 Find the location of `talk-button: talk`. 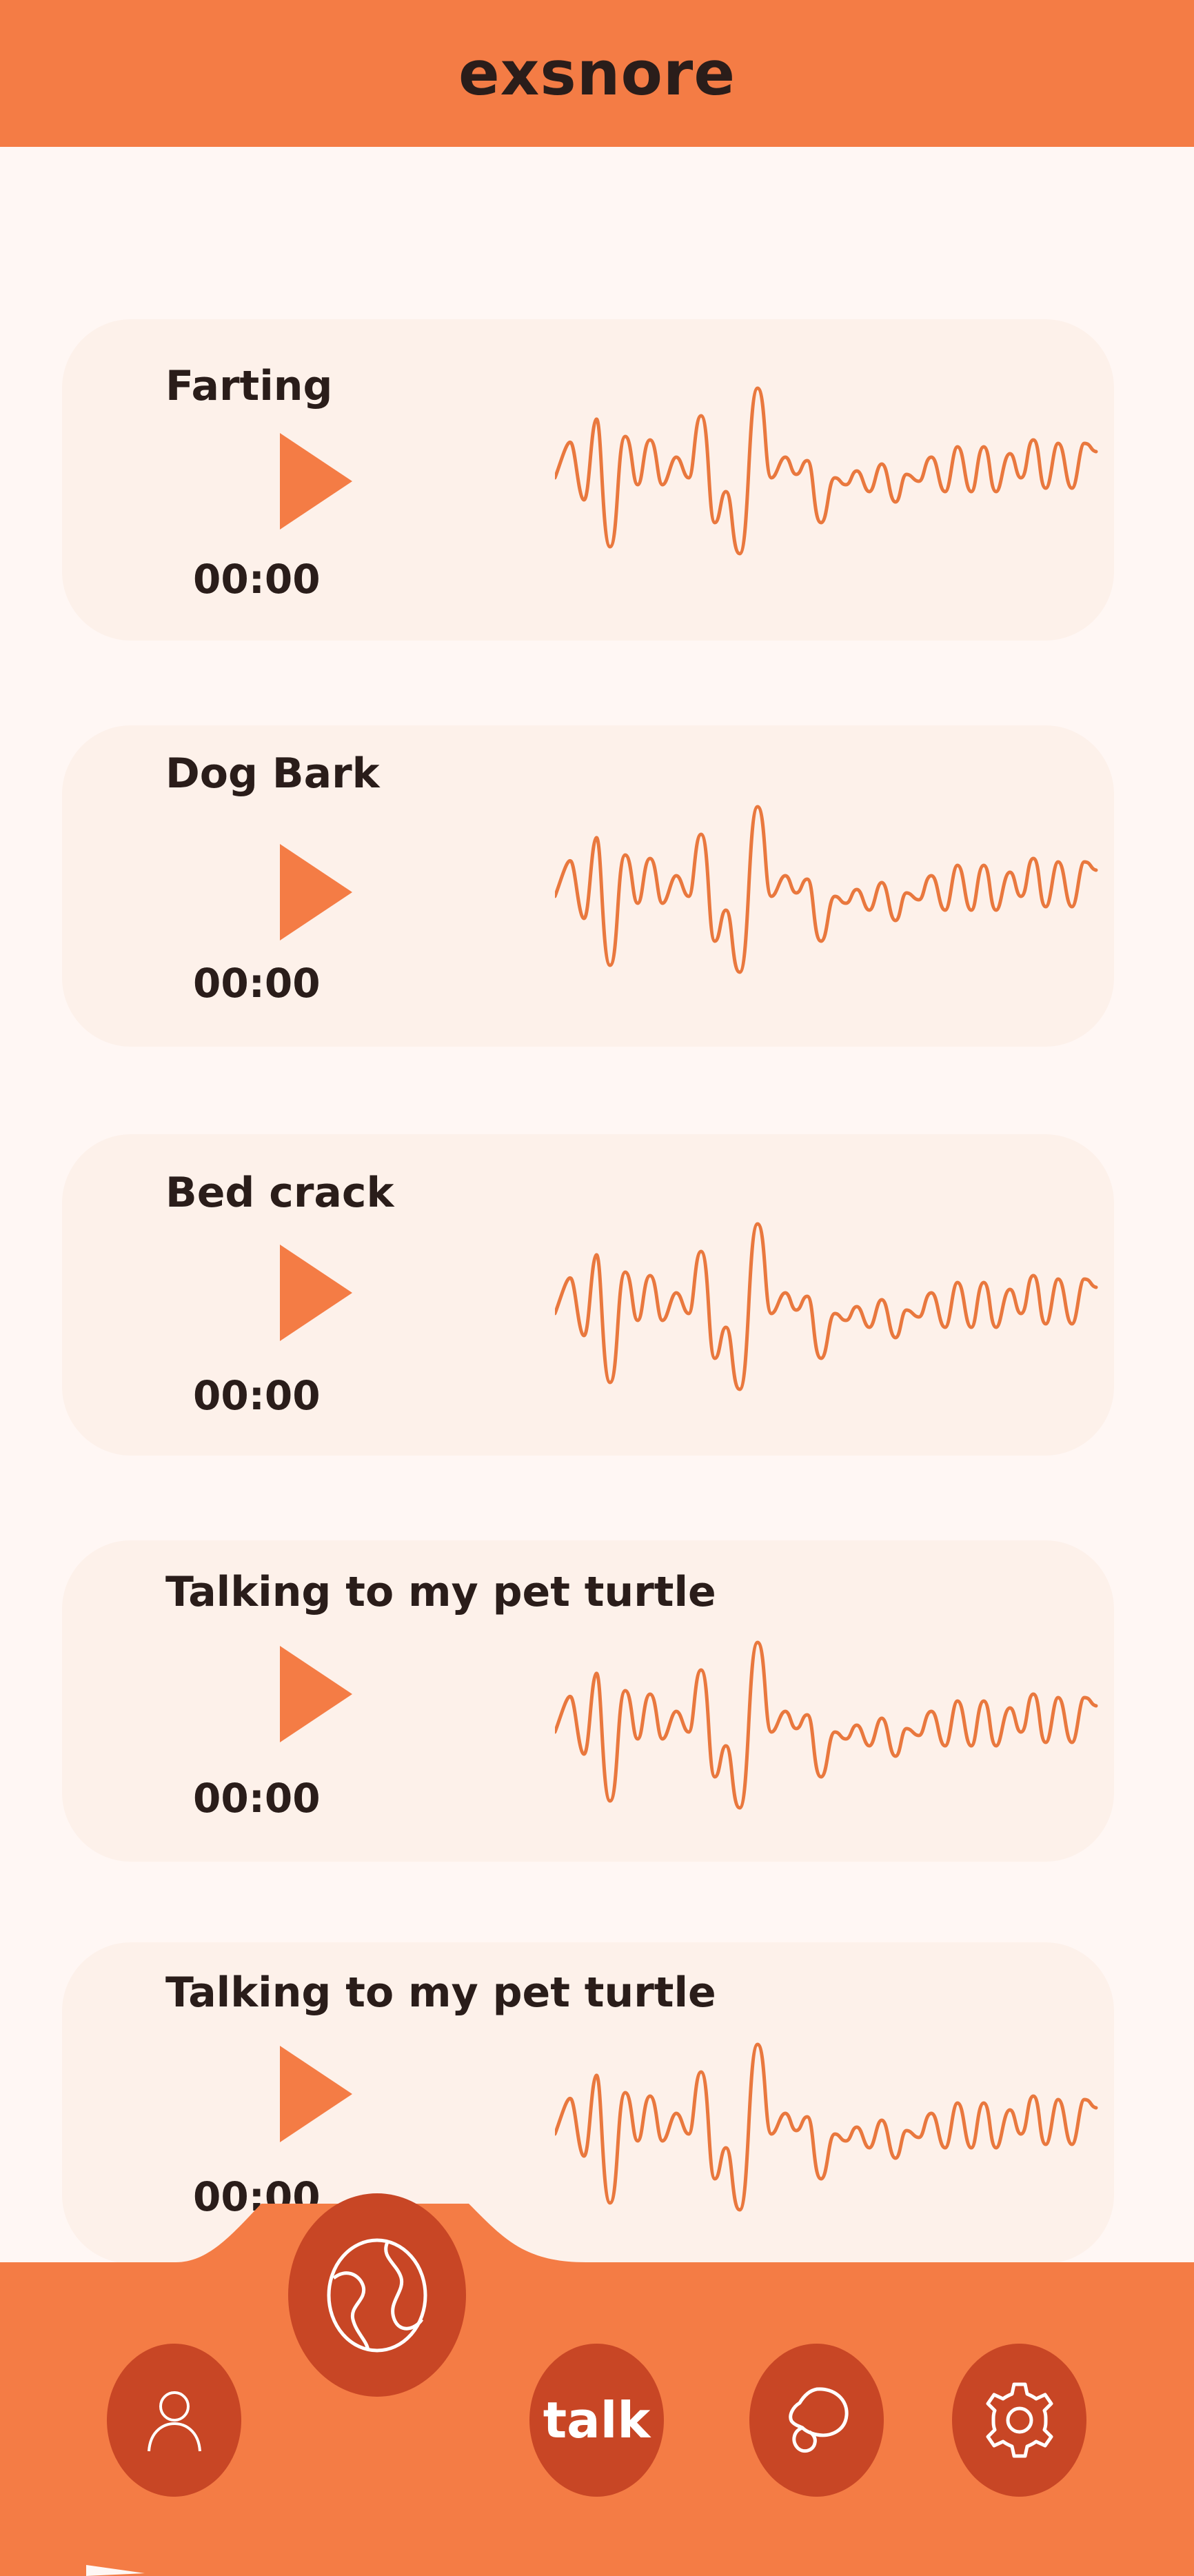

talk-button: talk is located at coordinates (596, 2420).